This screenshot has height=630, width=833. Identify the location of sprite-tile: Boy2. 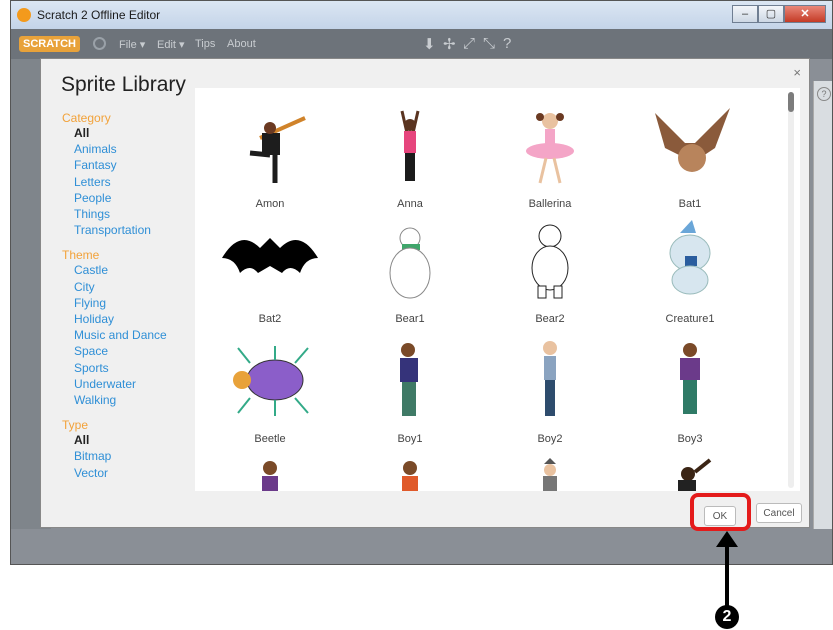
(550, 398).